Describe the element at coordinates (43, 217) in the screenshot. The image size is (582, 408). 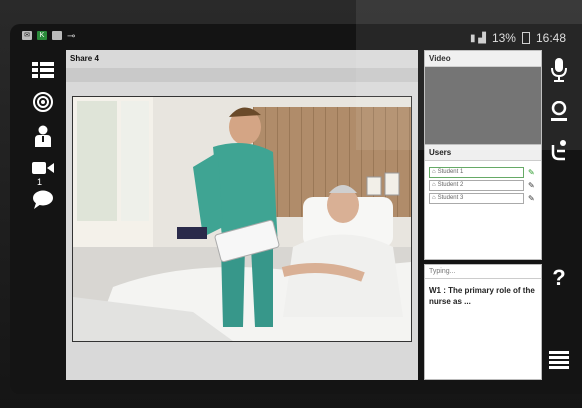
I see `left-toolbar: 1` at that location.